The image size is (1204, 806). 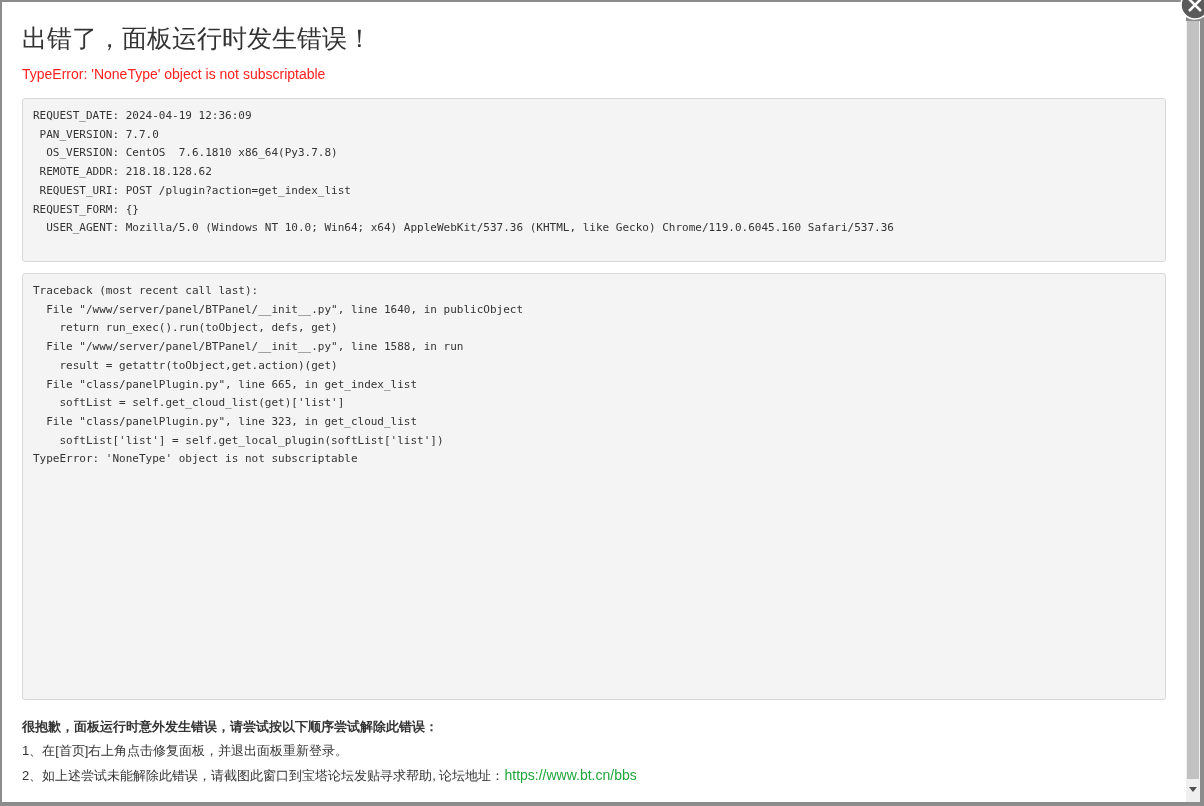 I want to click on request-info-line: REQUEST_URI: POST /plugin?action=get_index_list, so click(x=194, y=190).